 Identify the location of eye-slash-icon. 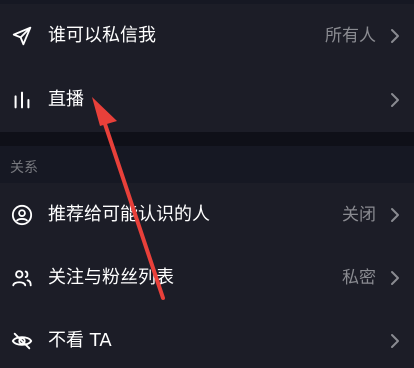
(22, 341).